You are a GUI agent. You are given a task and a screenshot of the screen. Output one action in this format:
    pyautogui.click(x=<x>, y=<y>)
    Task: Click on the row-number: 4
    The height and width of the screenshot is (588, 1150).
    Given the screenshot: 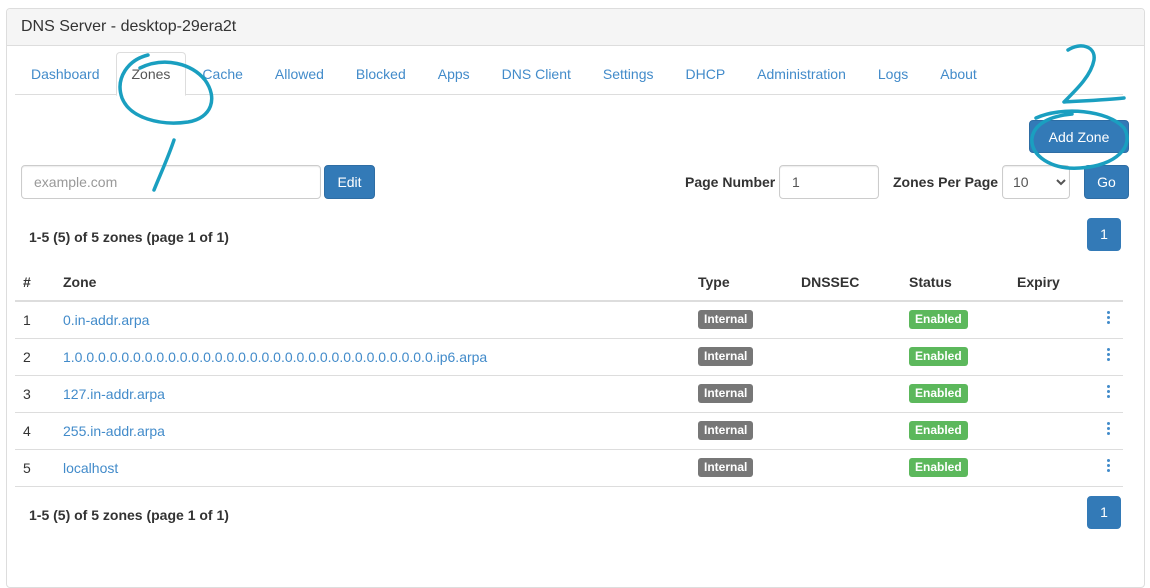 What is the action you would take?
    pyautogui.click(x=35, y=431)
    